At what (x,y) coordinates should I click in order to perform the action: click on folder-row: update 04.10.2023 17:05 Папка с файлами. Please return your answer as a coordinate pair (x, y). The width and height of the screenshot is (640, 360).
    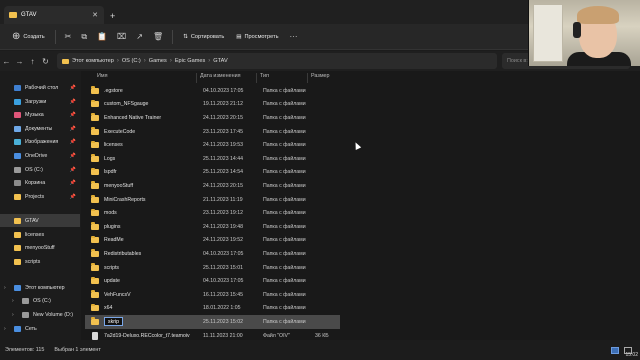
    Looking at the image, I should click on (212, 281).